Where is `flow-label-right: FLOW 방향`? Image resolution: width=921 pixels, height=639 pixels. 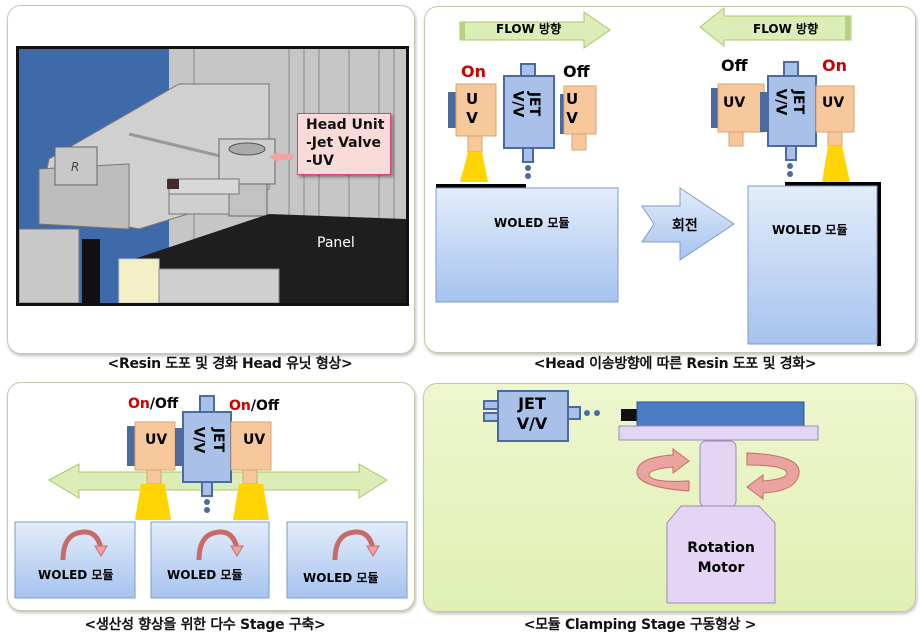 flow-label-right: FLOW 방향 is located at coordinates (529, 29).